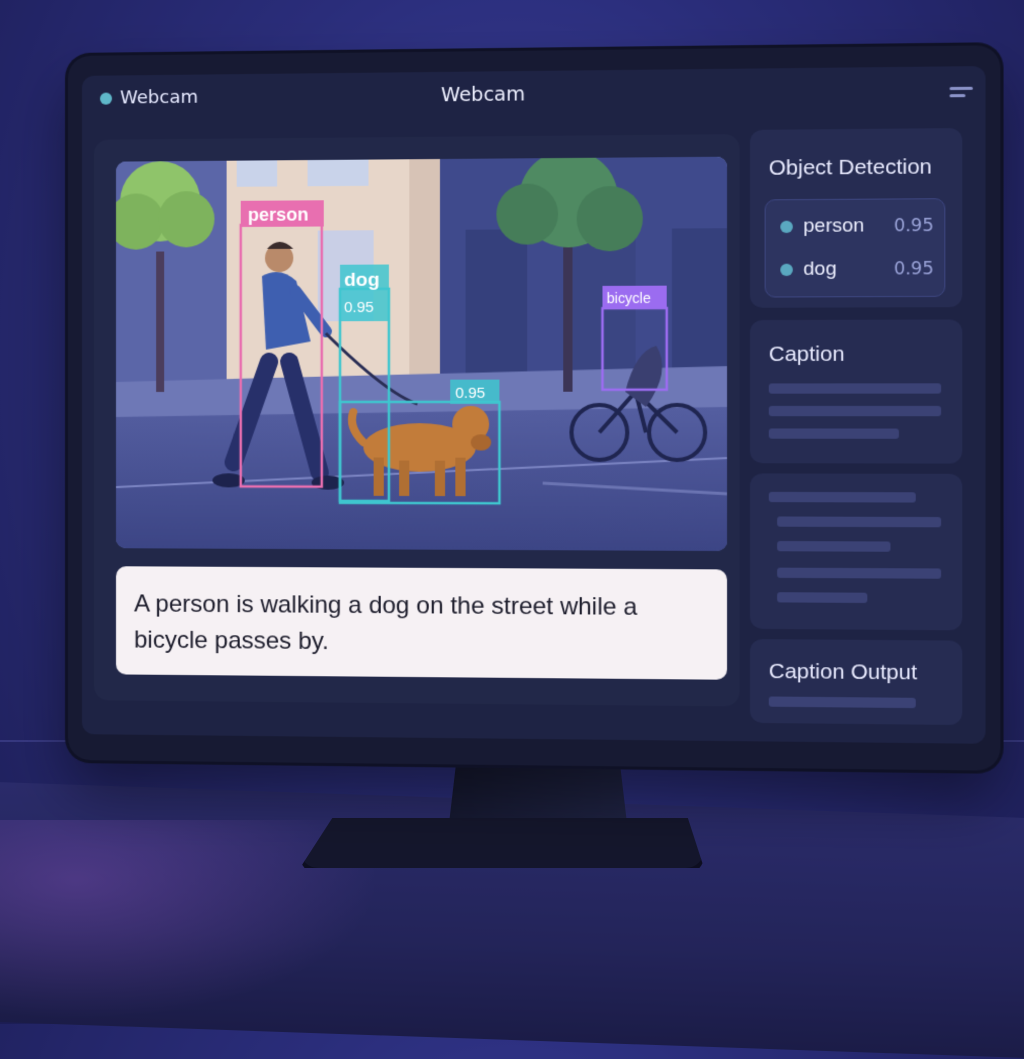 The width and height of the screenshot is (1024, 1059). I want to click on detection-list: person 0.95 dog 0.95, so click(855, 247).